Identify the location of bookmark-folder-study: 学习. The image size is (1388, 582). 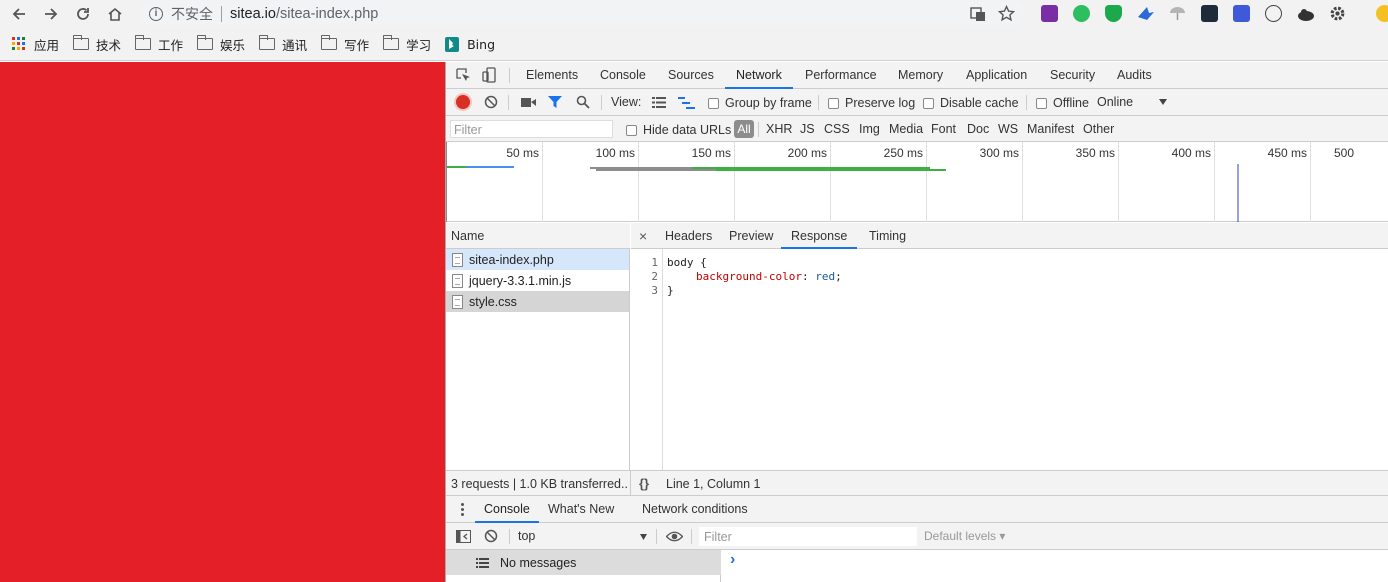
(406, 44).